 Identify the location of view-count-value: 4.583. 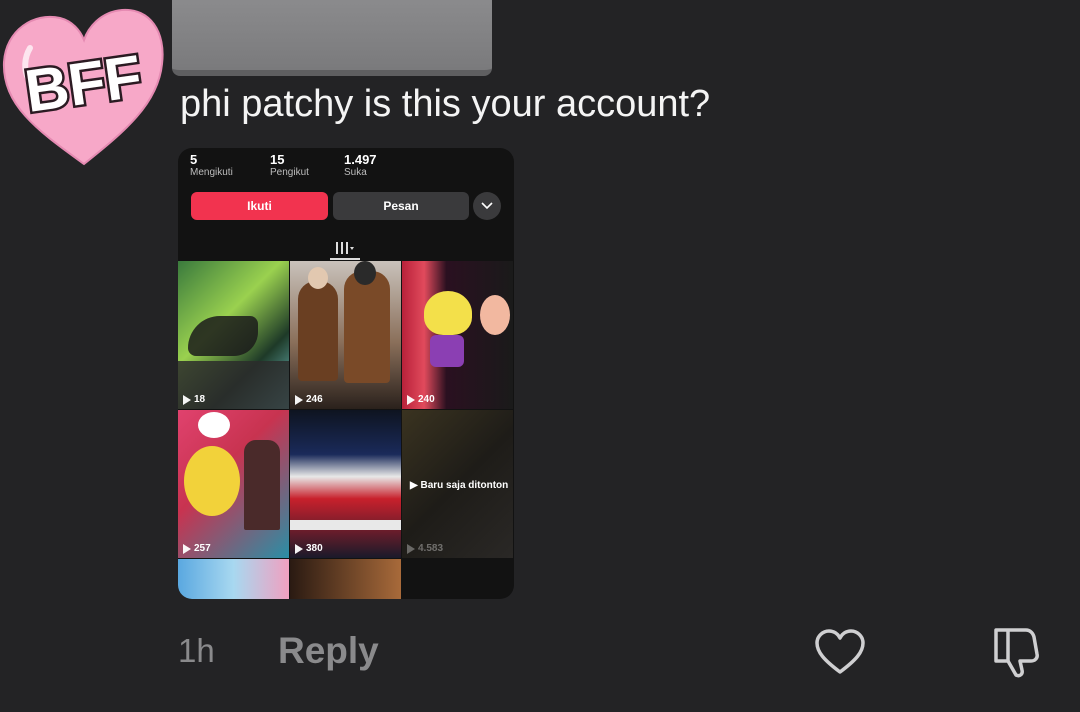
(431, 548).